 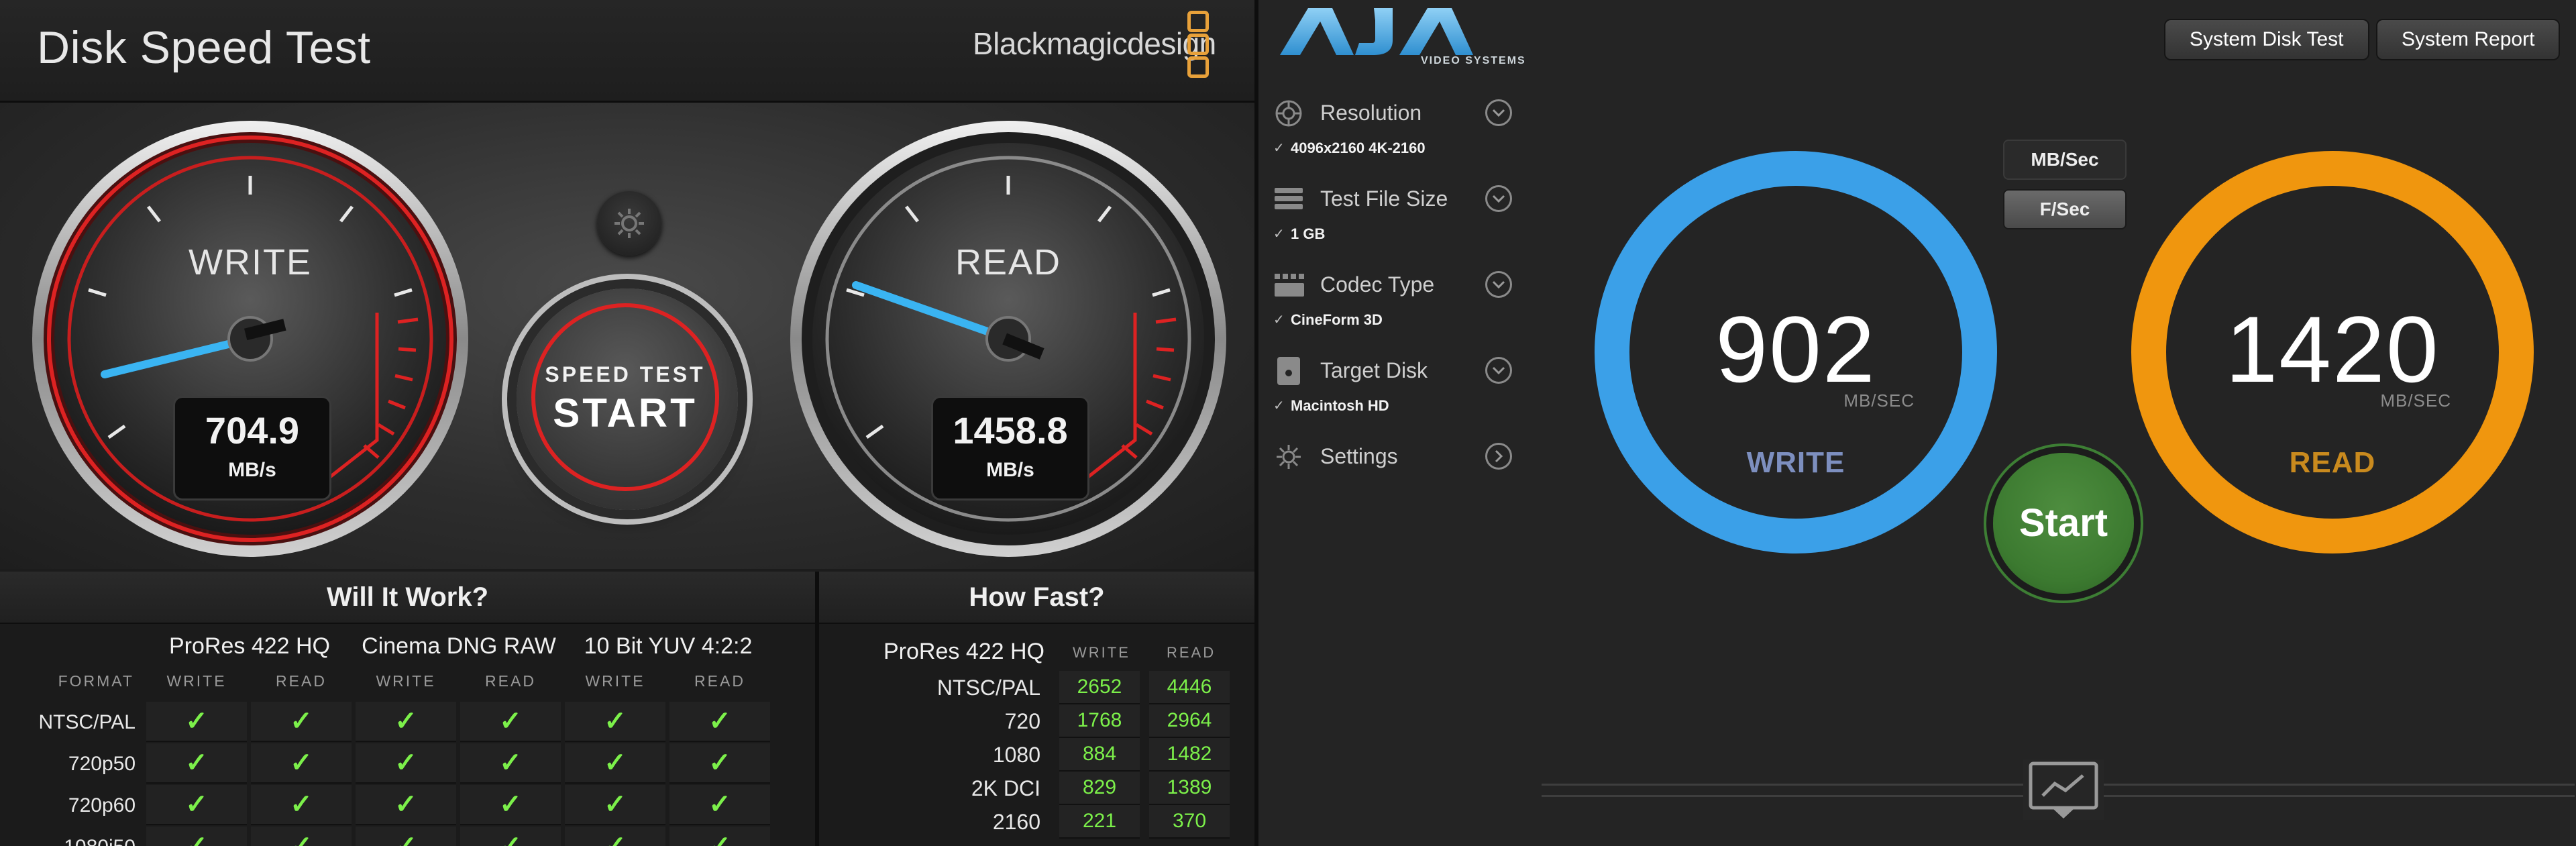 I want to click on frames-per-sec-toggle: F/Sec, so click(x=2065, y=209).